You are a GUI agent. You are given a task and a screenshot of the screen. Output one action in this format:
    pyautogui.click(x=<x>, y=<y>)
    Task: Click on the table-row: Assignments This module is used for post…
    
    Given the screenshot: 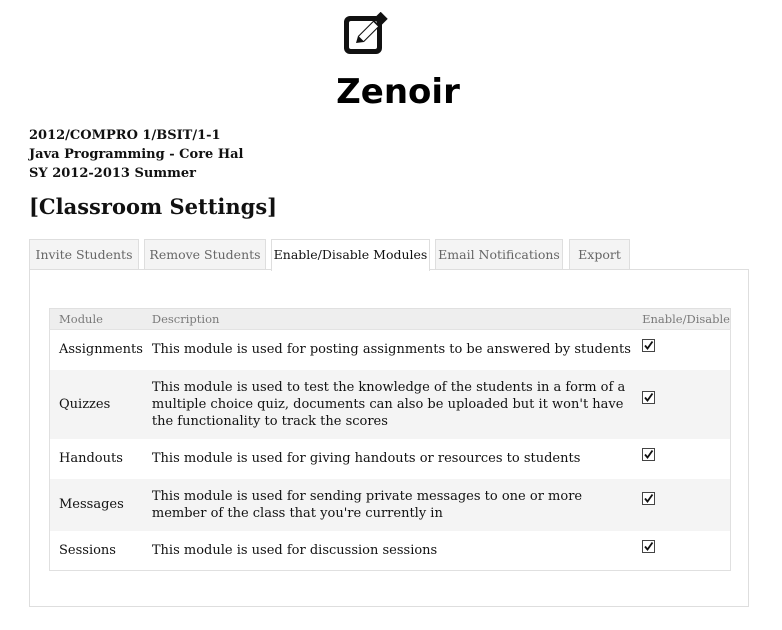 What is the action you would take?
    pyautogui.click(x=390, y=349)
    